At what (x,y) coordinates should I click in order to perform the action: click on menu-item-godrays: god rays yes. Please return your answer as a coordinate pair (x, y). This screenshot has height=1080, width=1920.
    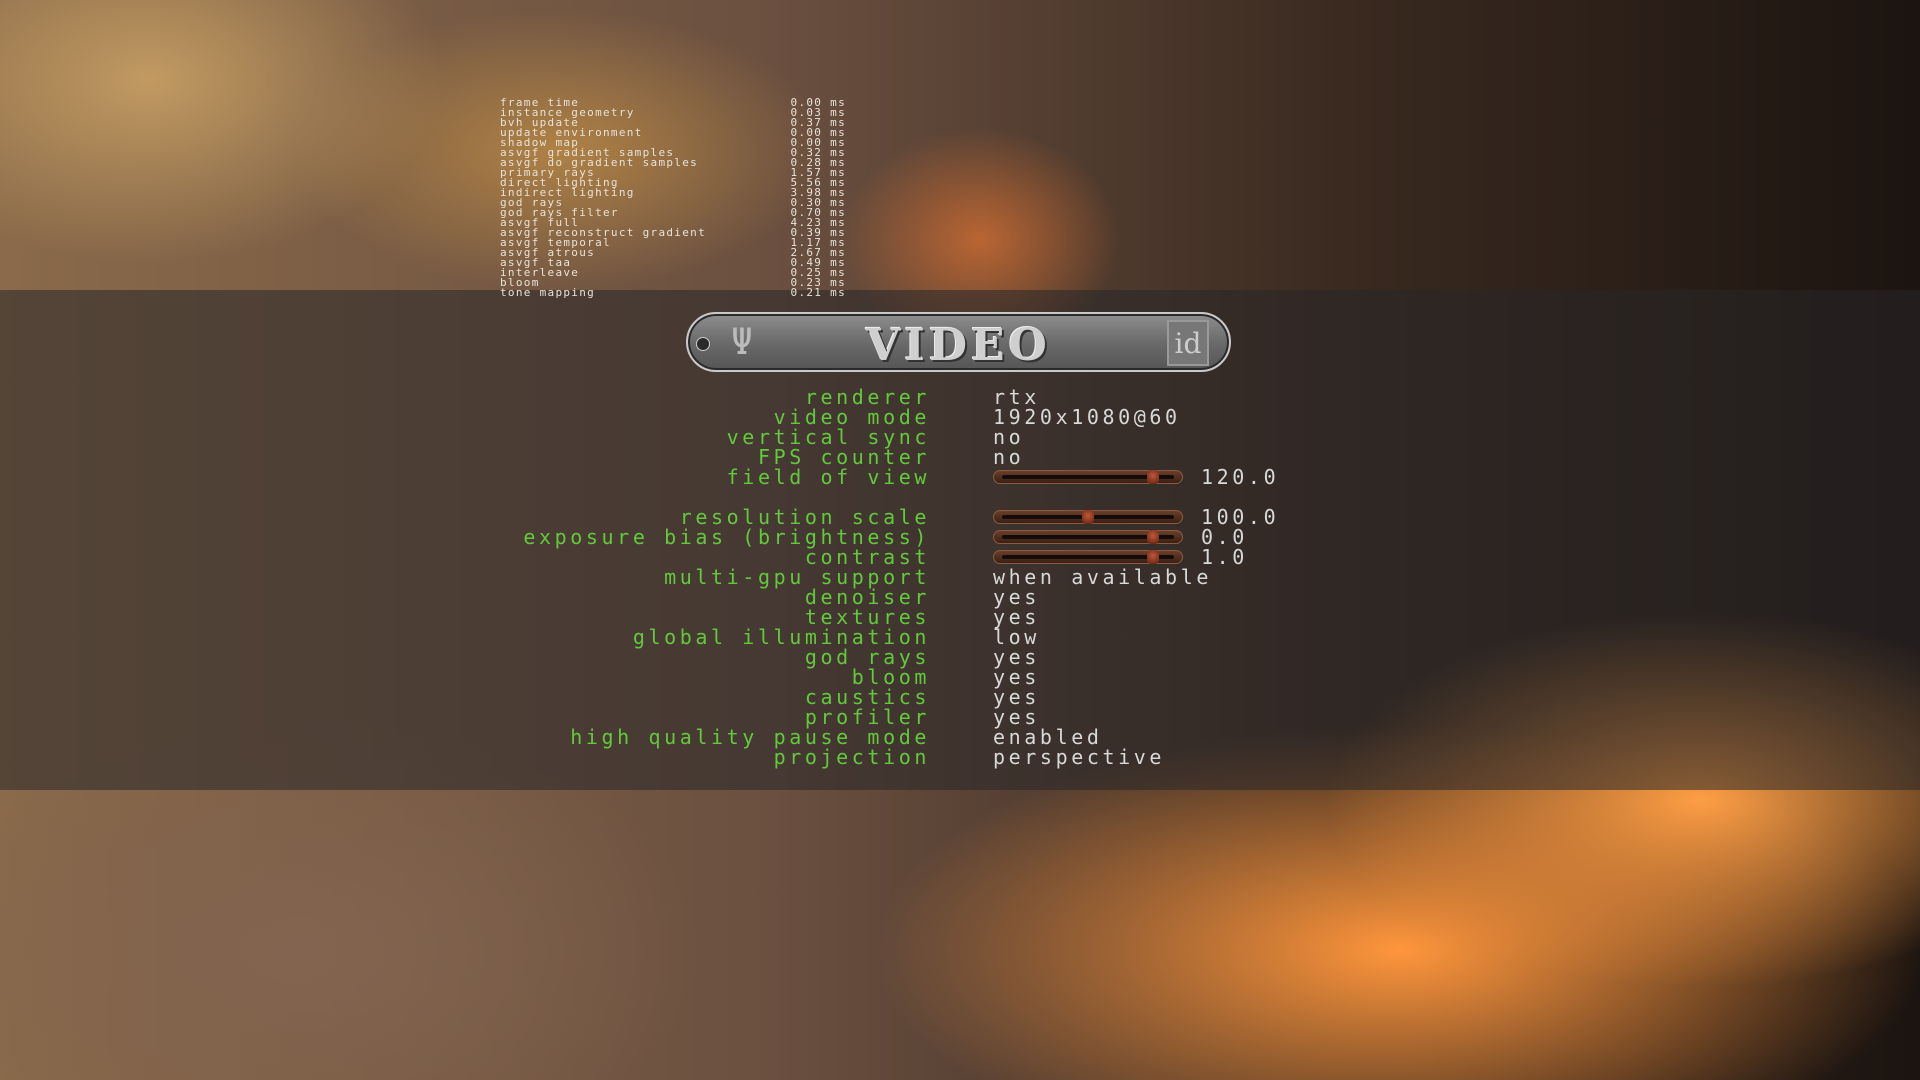
    Looking at the image, I should click on (960, 657).